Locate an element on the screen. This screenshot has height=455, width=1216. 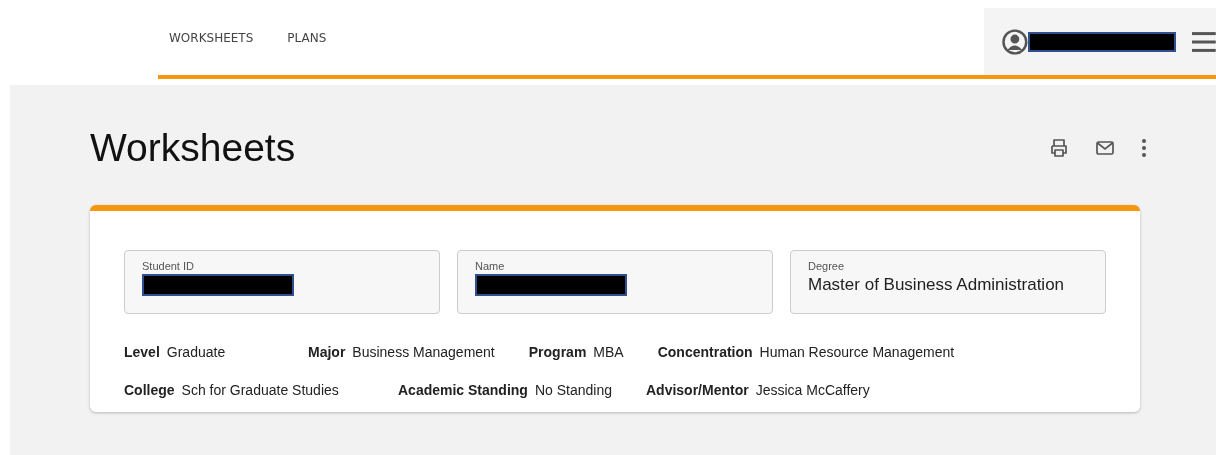
info-label: College is located at coordinates (149, 390).